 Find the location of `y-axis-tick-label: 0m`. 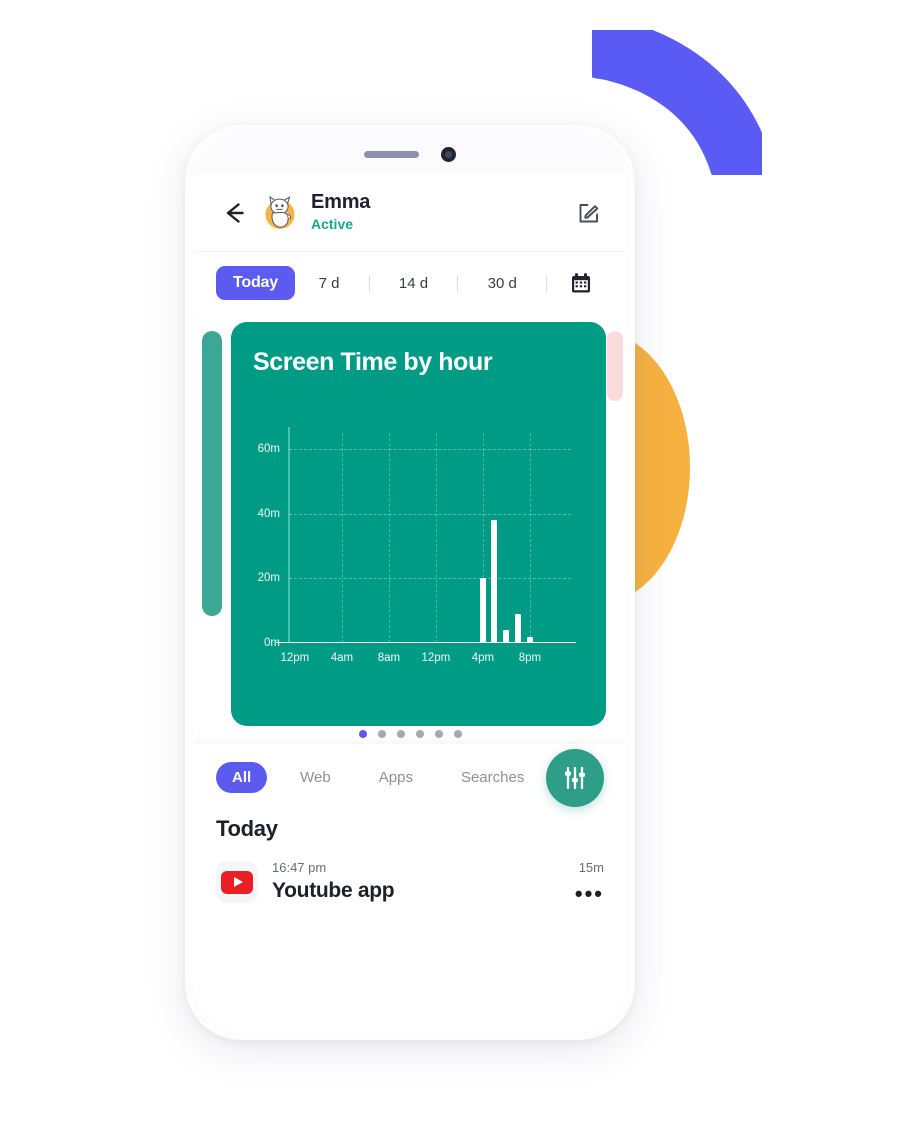

y-axis-tick-label: 0m is located at coordinates (272, 643).